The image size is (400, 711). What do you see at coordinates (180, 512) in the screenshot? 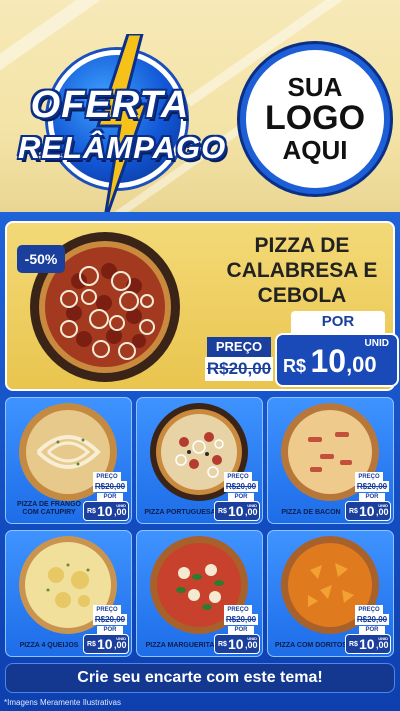
I see `product-name: PIZZA PORTUGUESA` at bounding box center [180, 512].